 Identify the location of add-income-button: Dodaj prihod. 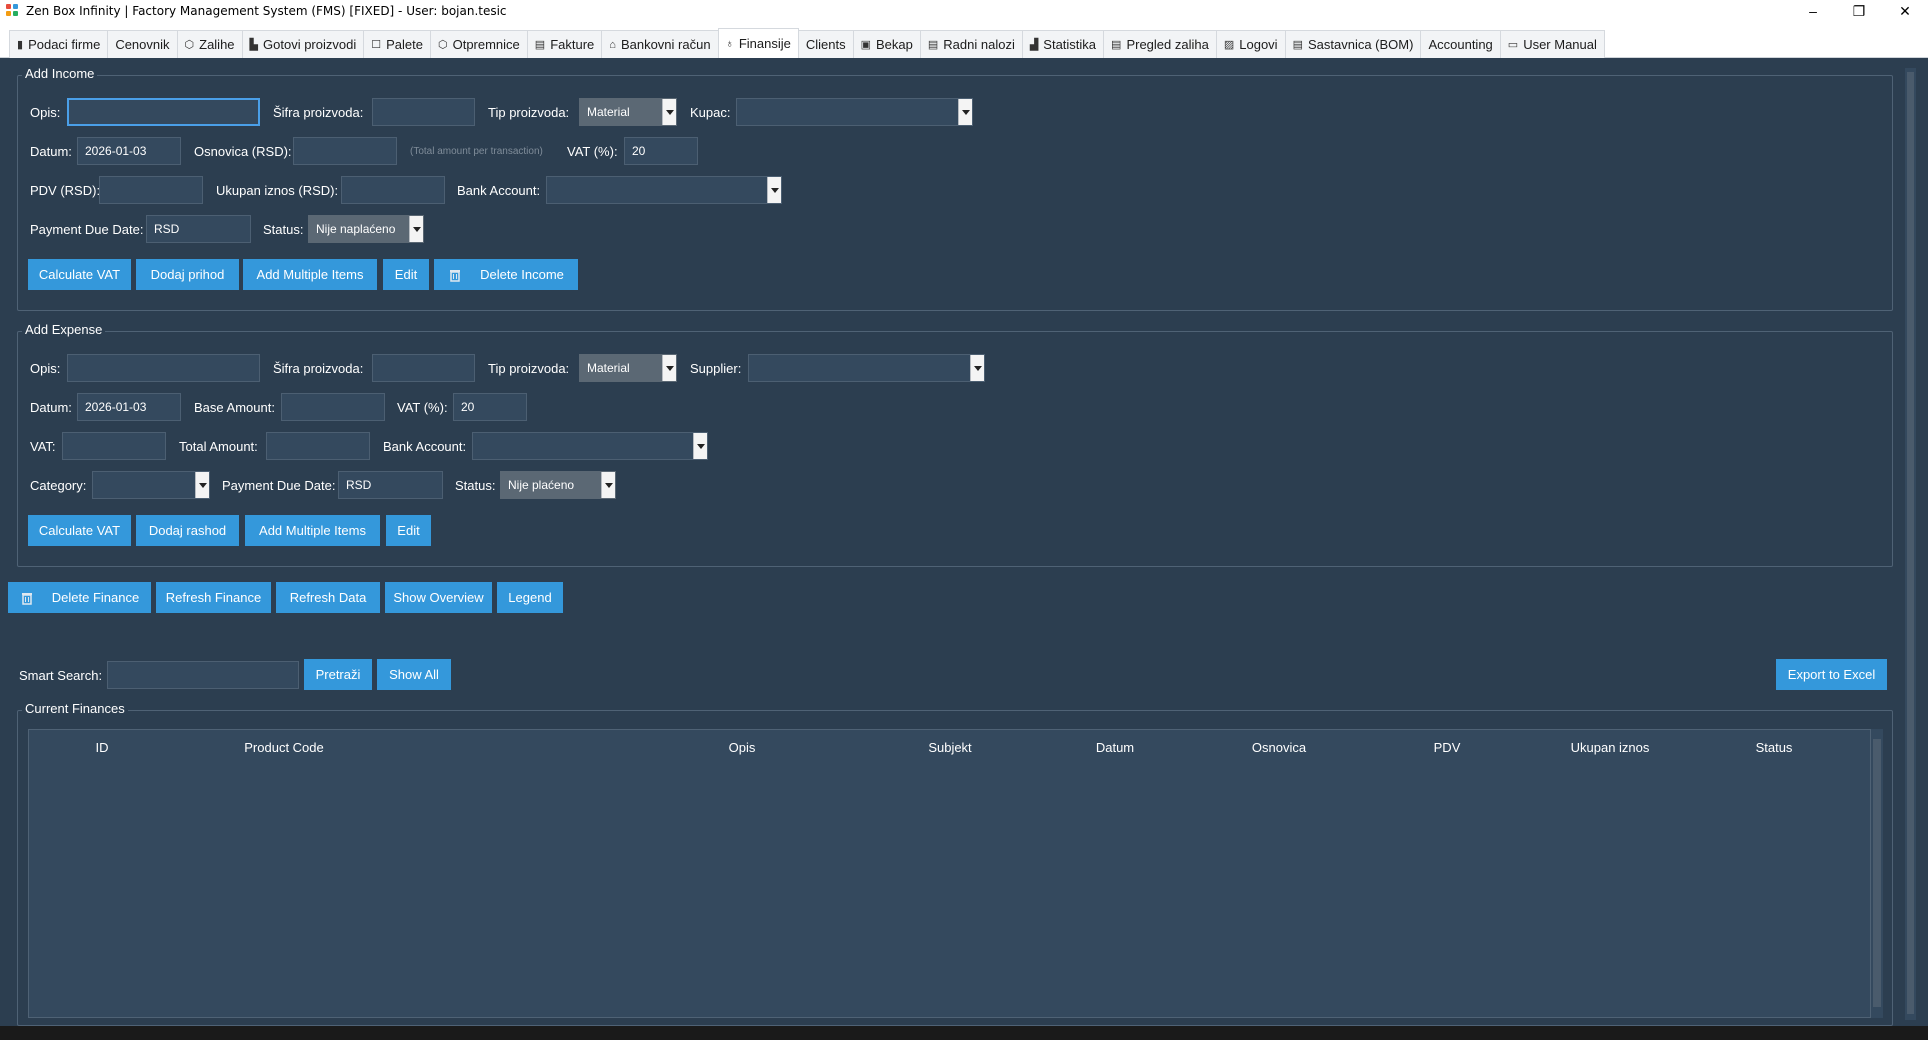
(187, 274).